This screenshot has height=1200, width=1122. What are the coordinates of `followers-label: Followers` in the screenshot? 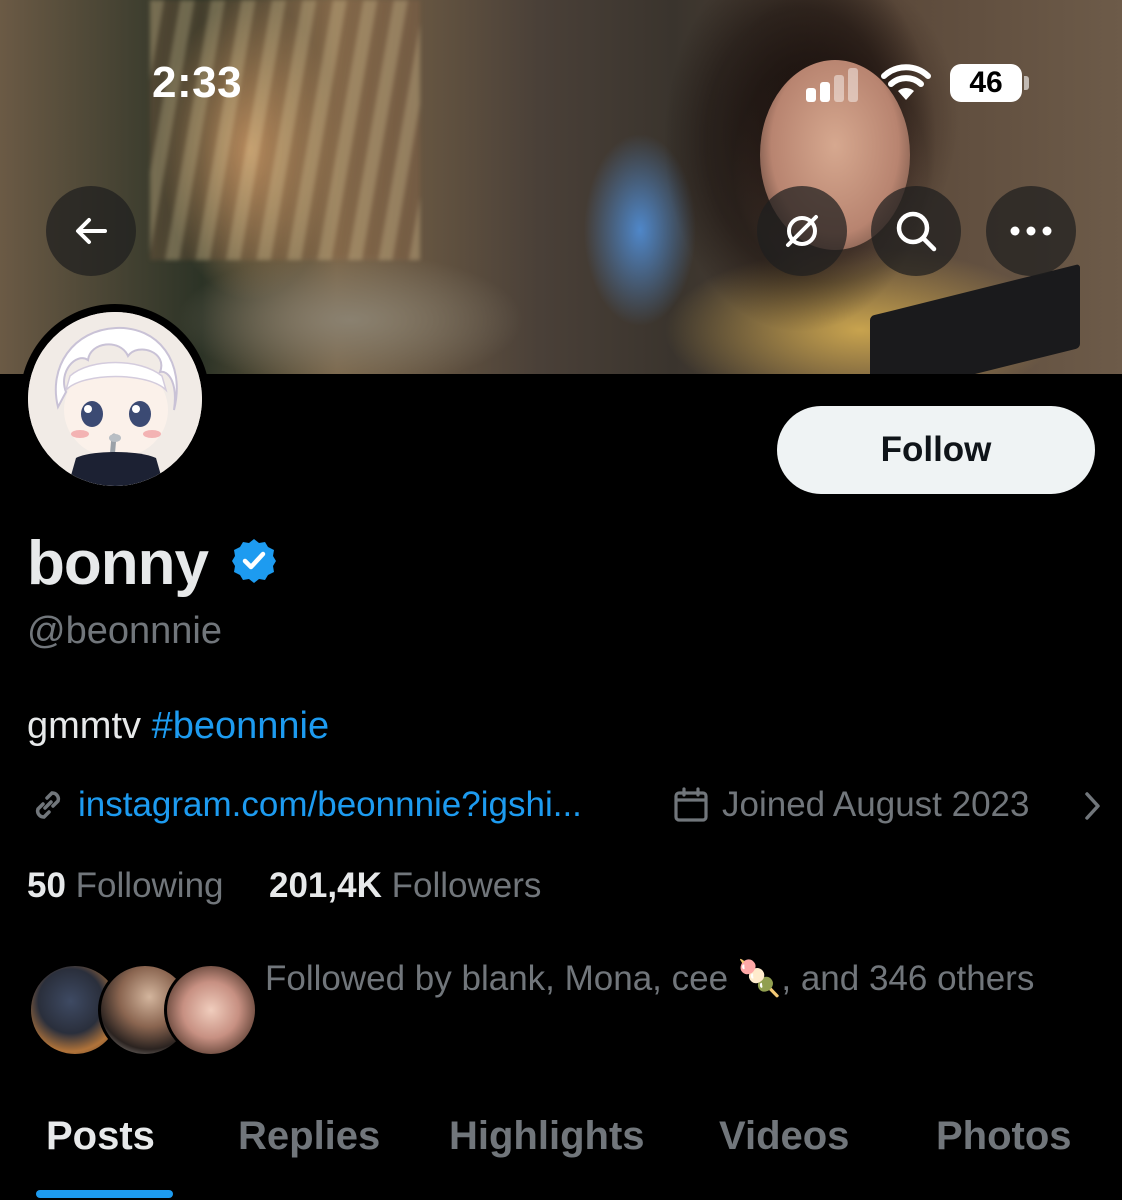 It's located at (466, 885).